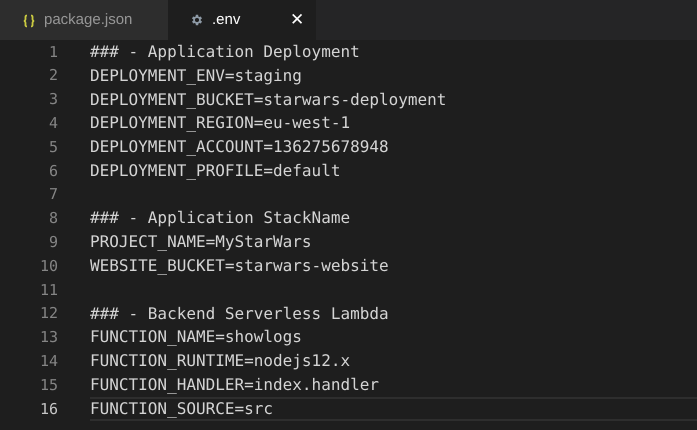 This screenshot has height=430, width=697. Describe the element at coordinates (53, 123) in the screenshot. I see `line-number: 4` at that location.